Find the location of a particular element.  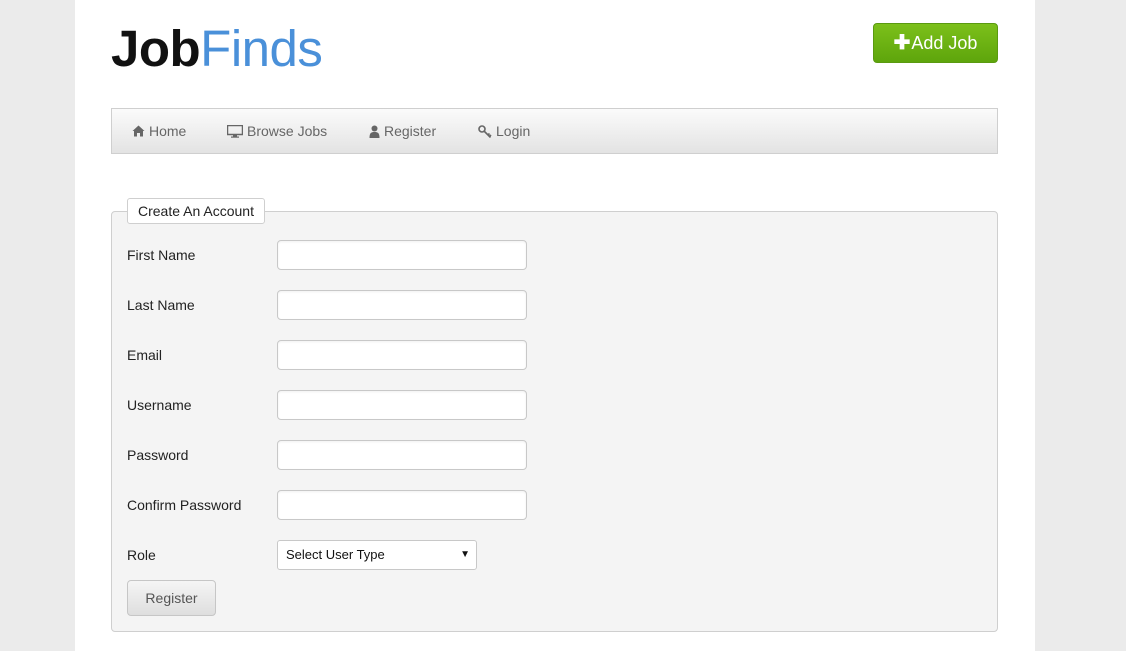

nav-item-home: Home is located at coordinates (159, 131).